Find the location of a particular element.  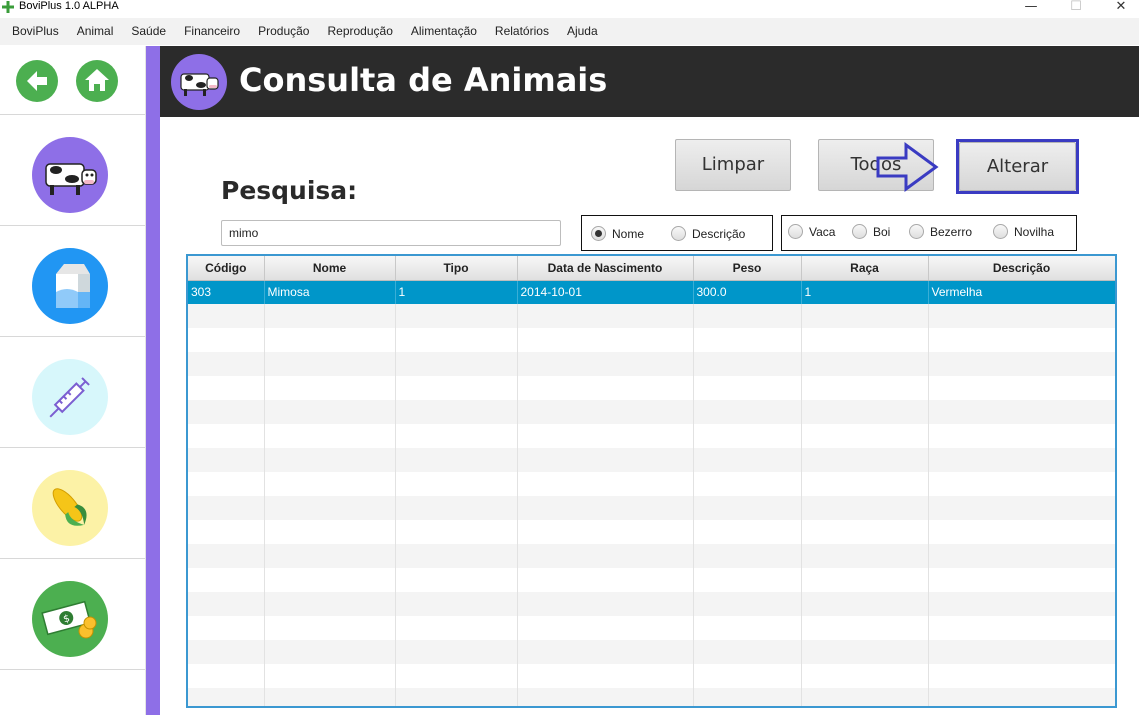

sidebar-item-saude is located at coordinates (72, 392).